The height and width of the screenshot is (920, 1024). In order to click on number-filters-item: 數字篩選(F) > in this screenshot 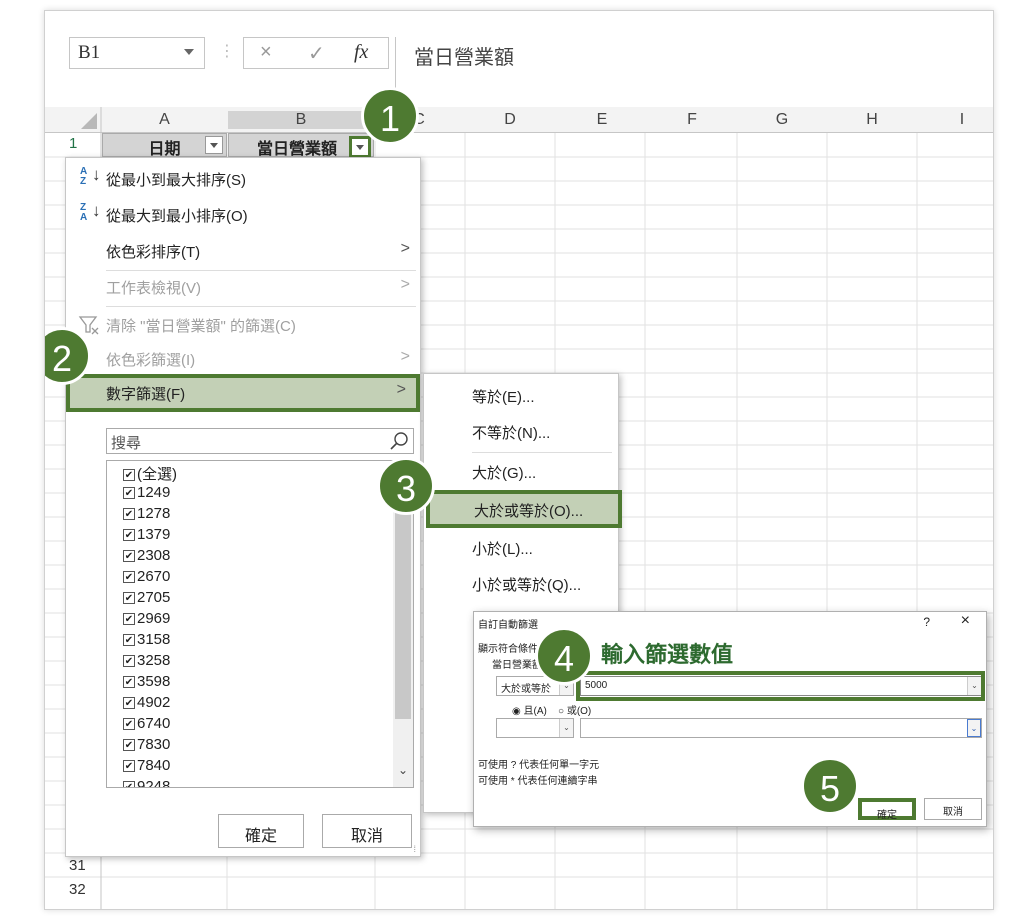, I will do `click(243, 393)`.